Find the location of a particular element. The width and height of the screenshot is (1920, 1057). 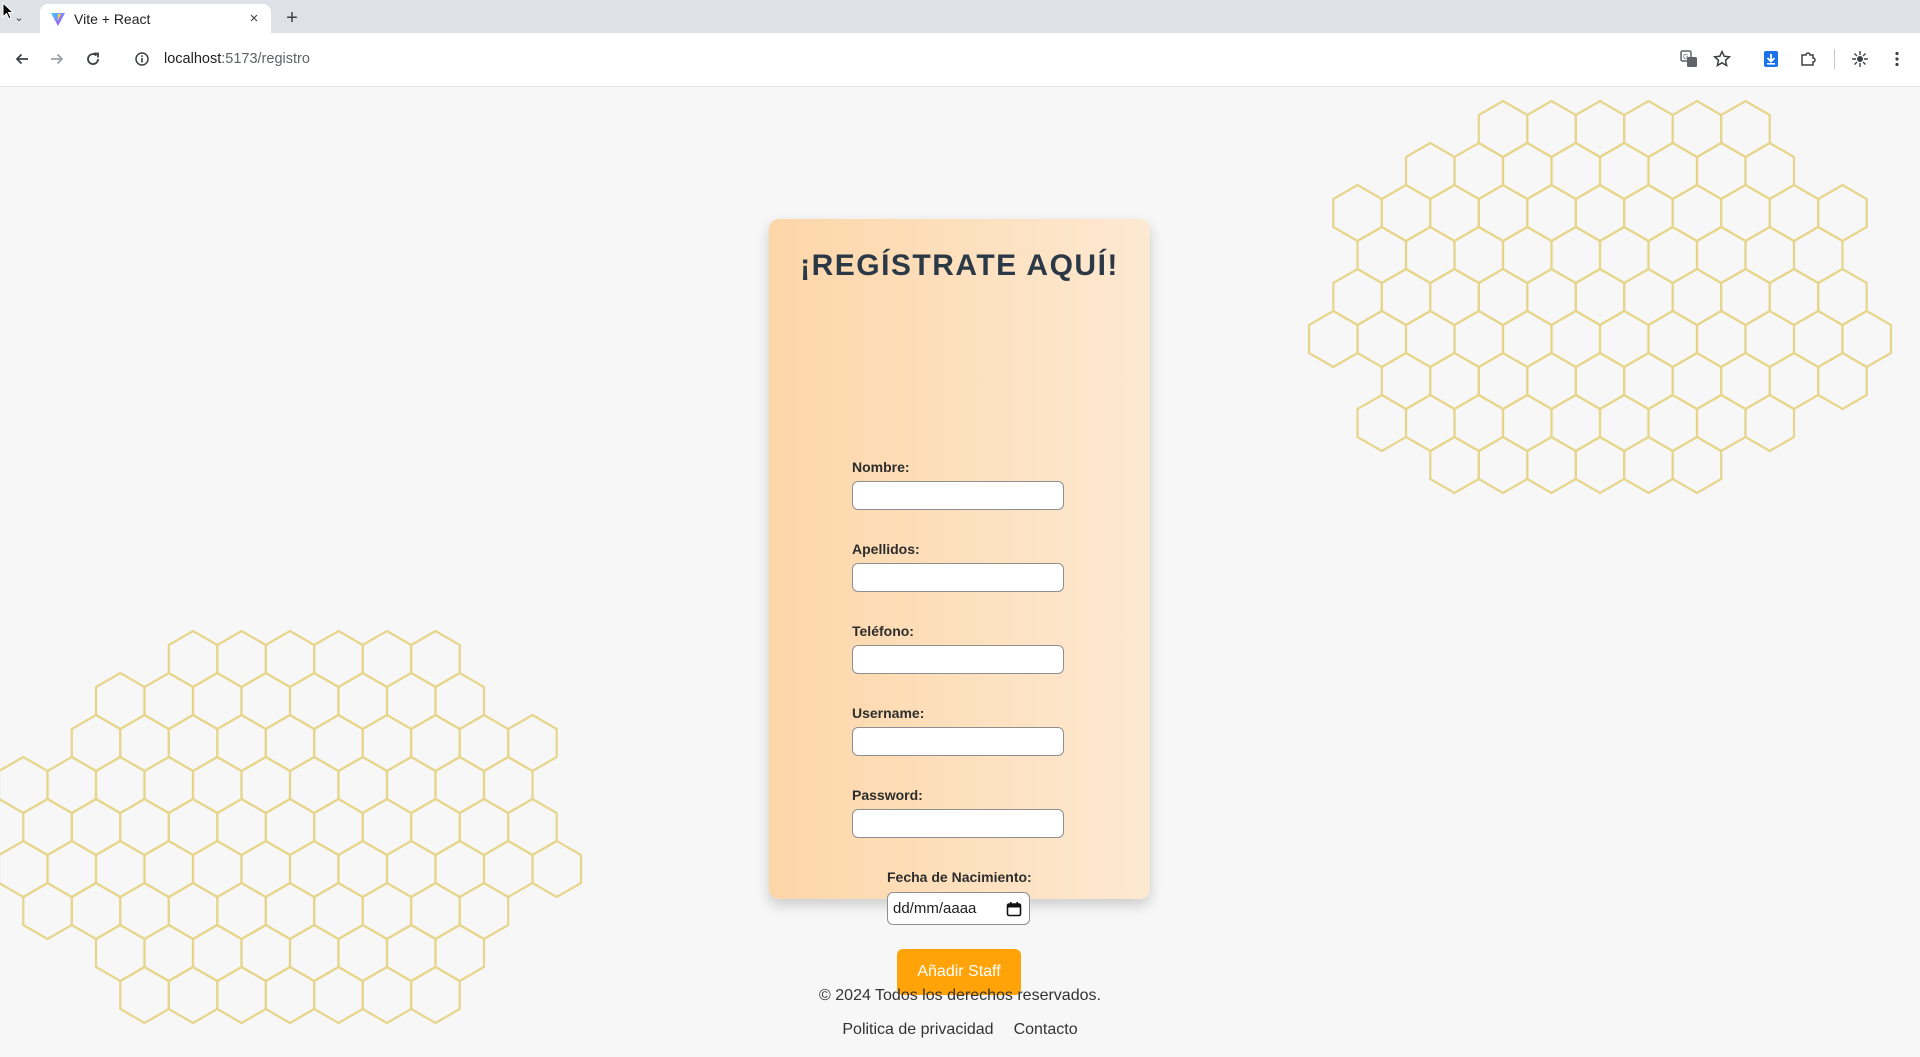

download-icon is located at coordinates (1771, 59).